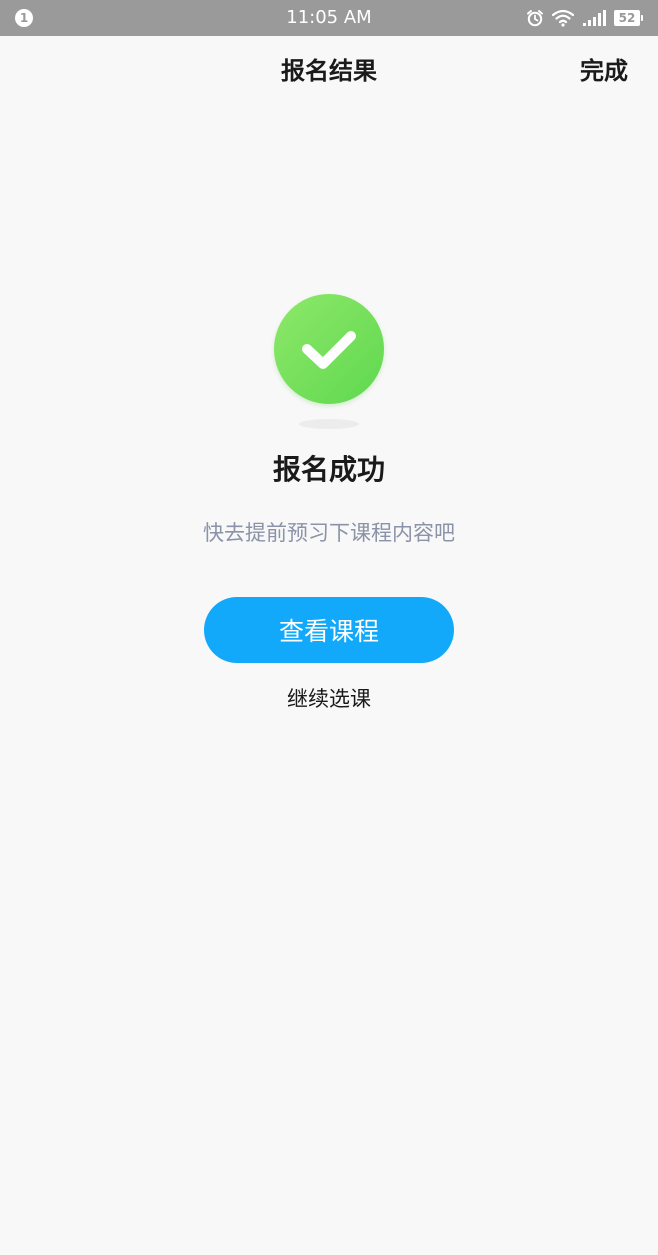  I want to click on icon-shadow, so click(329, 424).